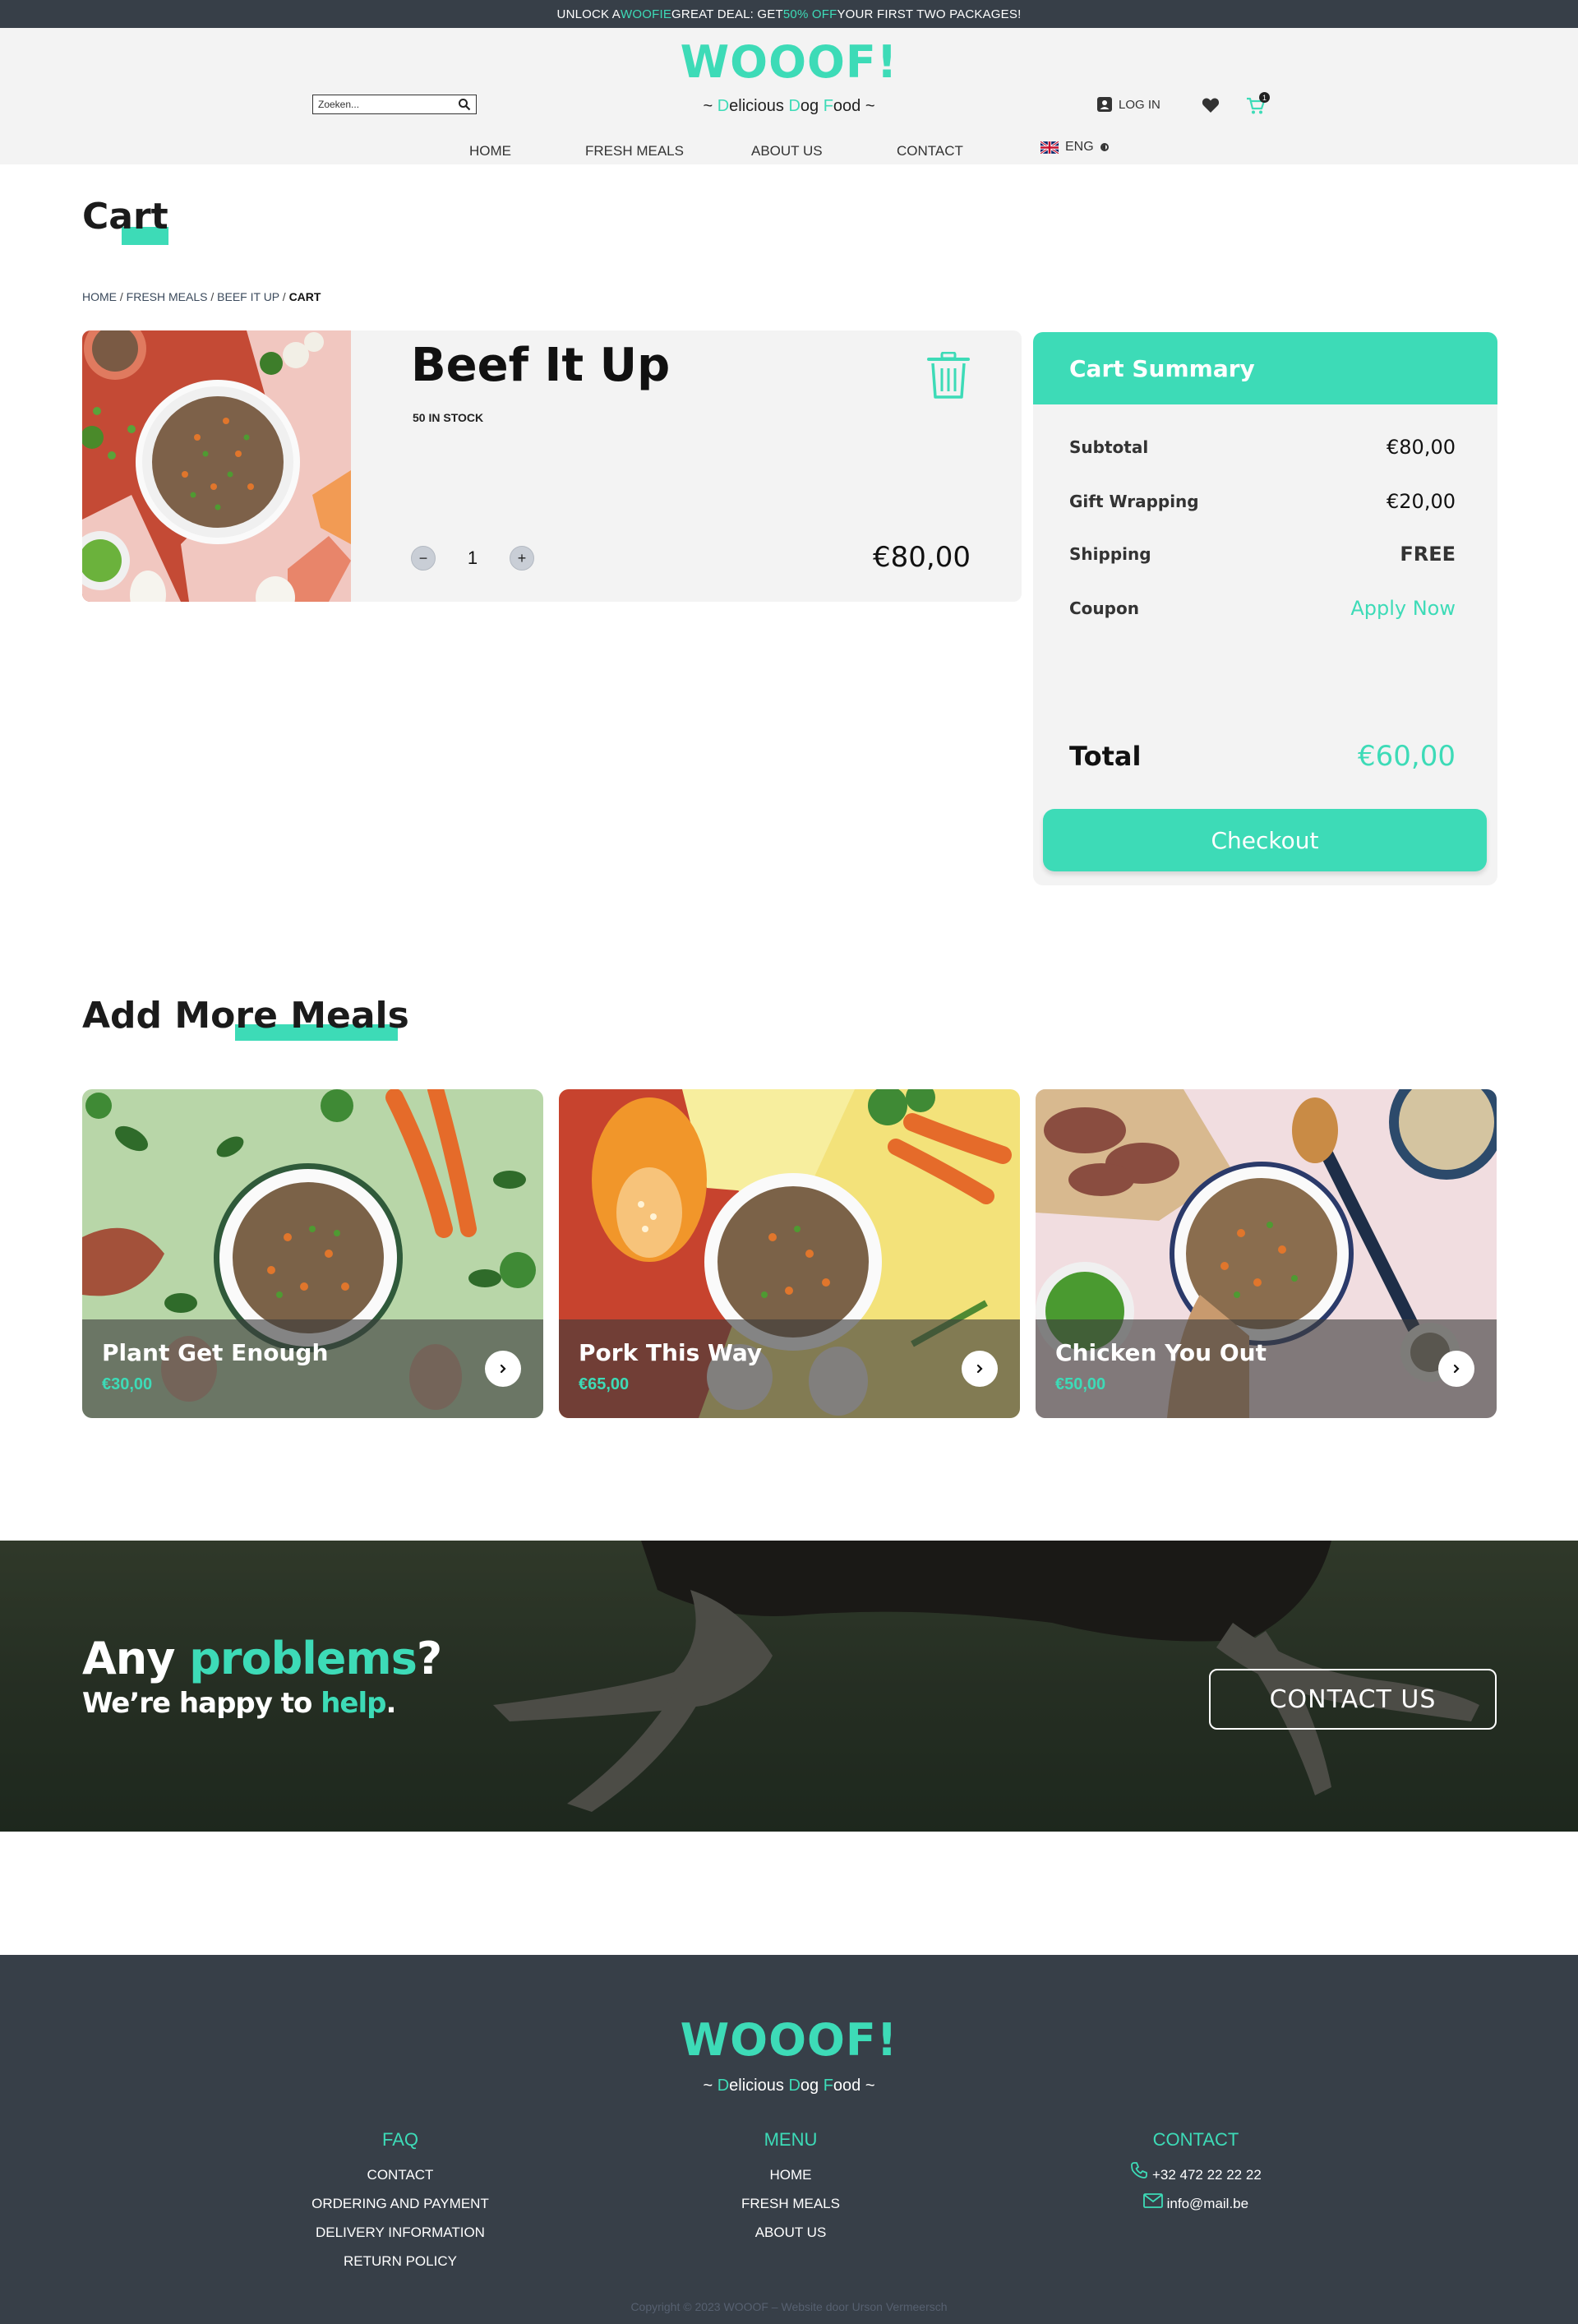 The height and width of the screenshot is (2324, 1578). What do you see at coordinates (136, 1658) in the screenshot?
I see `banner-title-part: Any` at bounding box center [136, 1658].